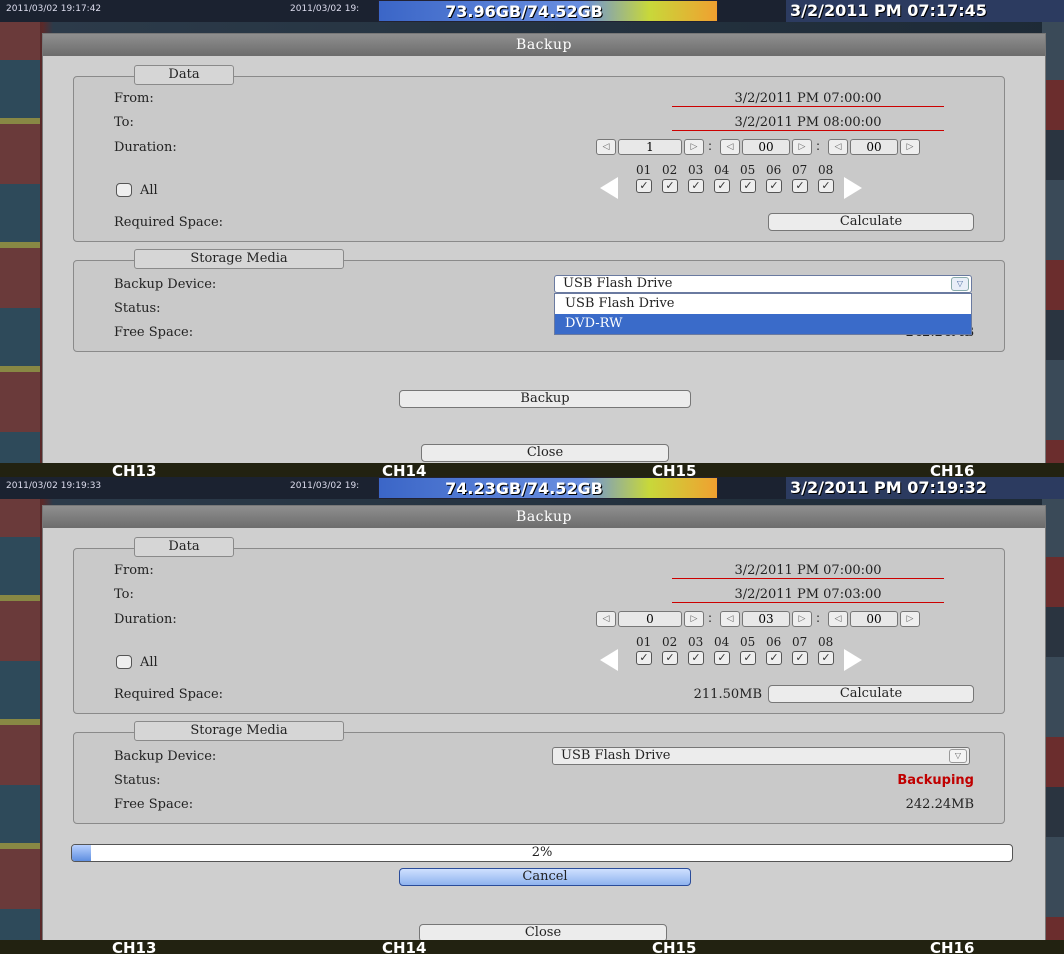 The image size is (1064, 954). What do you see at coordinates (766, 619) in the screenshot?
I see `duration-minutes: 03` at bounding box center [766, 619].